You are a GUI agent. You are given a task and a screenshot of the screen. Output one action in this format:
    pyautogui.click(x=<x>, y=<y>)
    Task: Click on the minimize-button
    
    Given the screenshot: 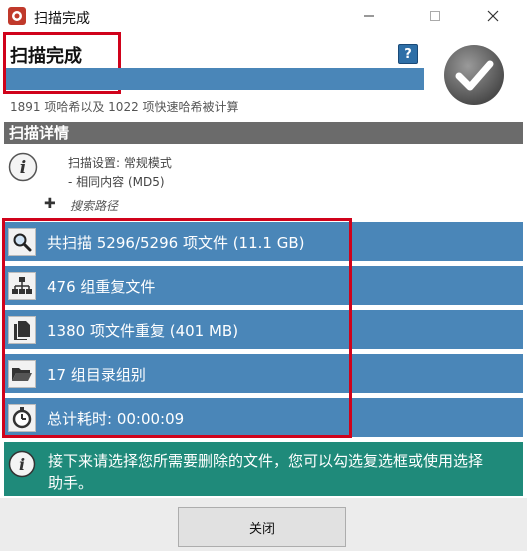 What is the action you would take?
    pyautogui.click(x=369, y=16)
    